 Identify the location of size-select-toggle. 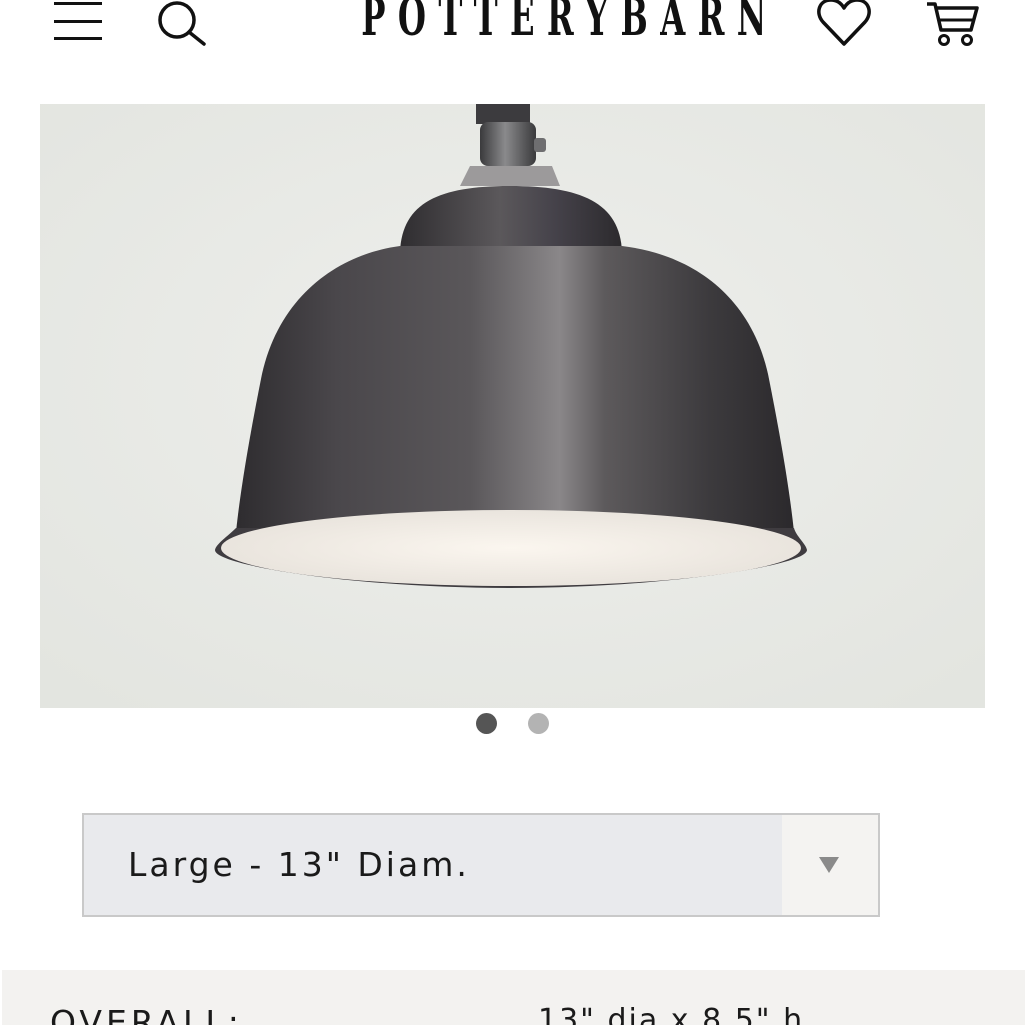
(830, 865).